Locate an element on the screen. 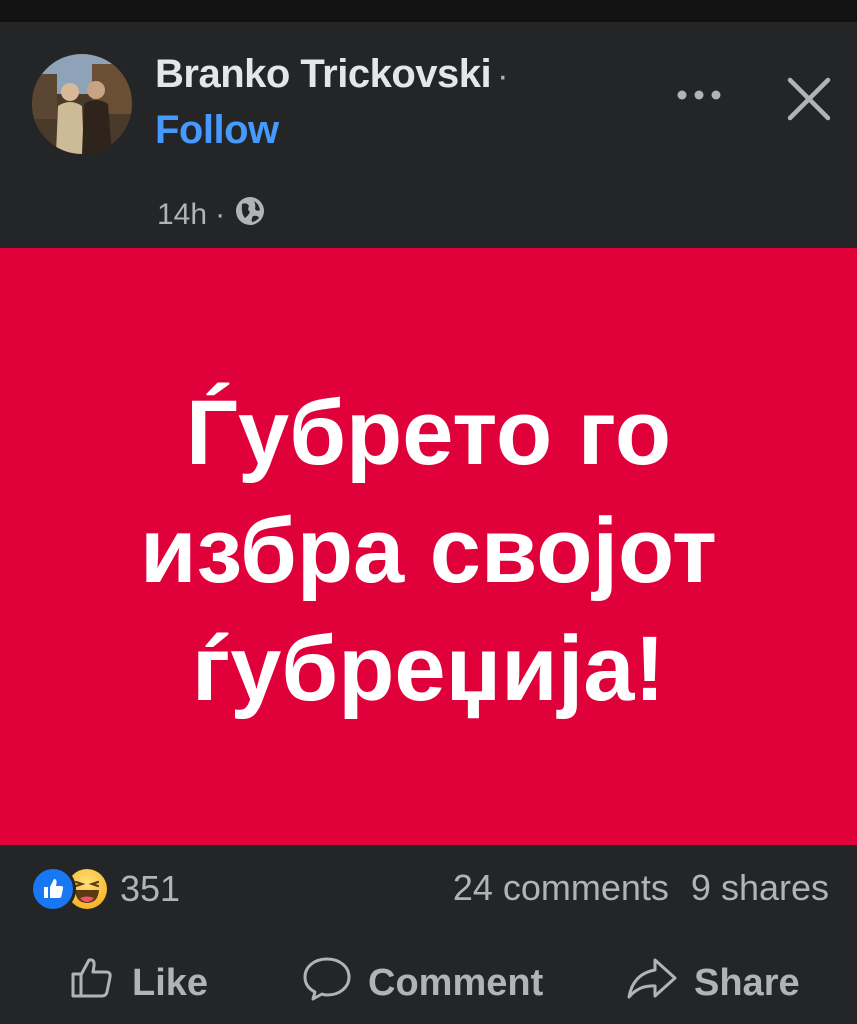 This screenshot has width=857, height=1024. globe-icon is located at coordinates (250, 215).